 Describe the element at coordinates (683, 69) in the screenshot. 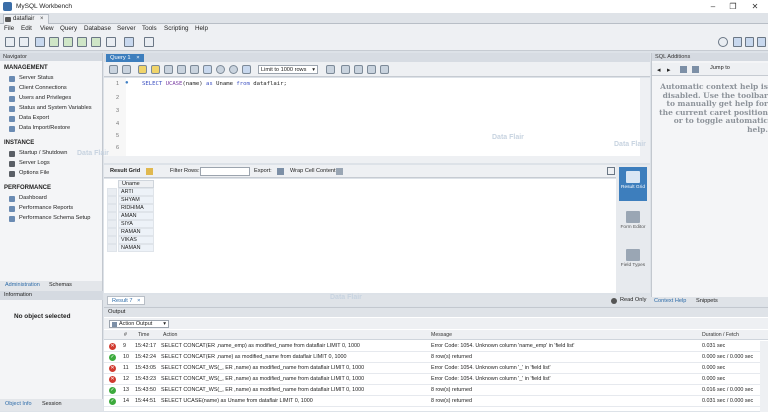

I see `auto-help-icon` at that location.